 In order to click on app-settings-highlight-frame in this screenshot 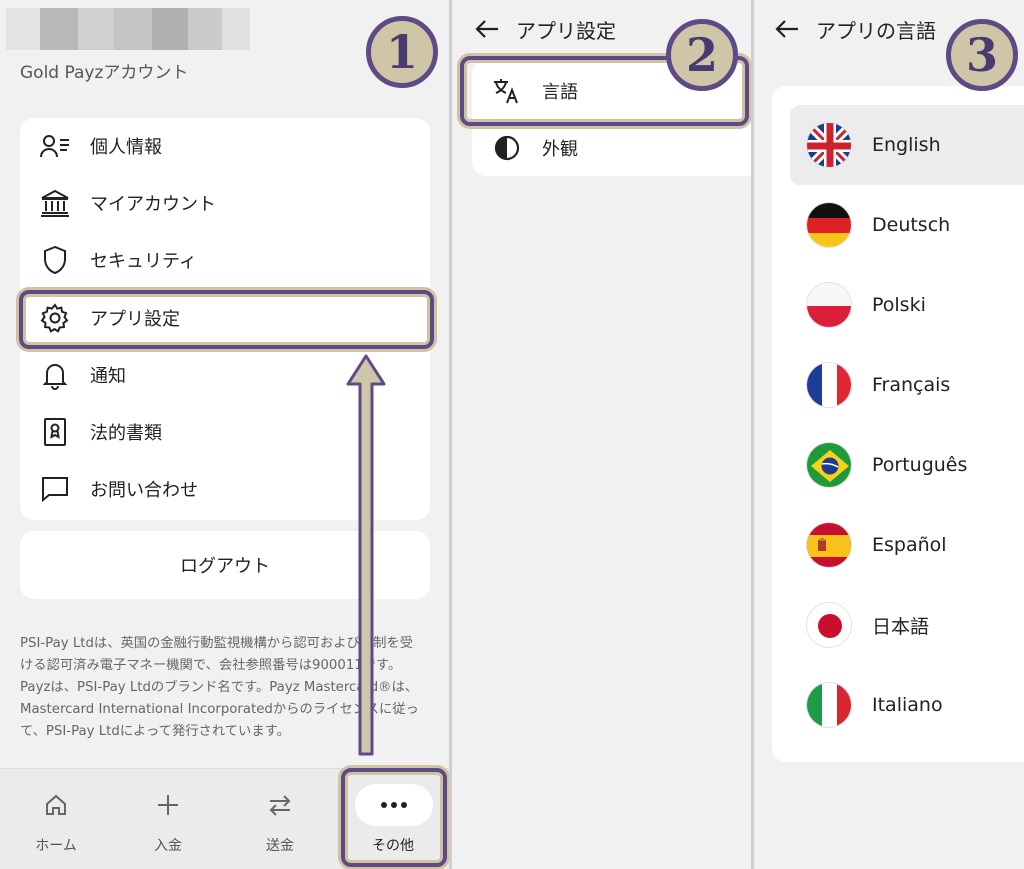, I will do `click(226, 319)`.